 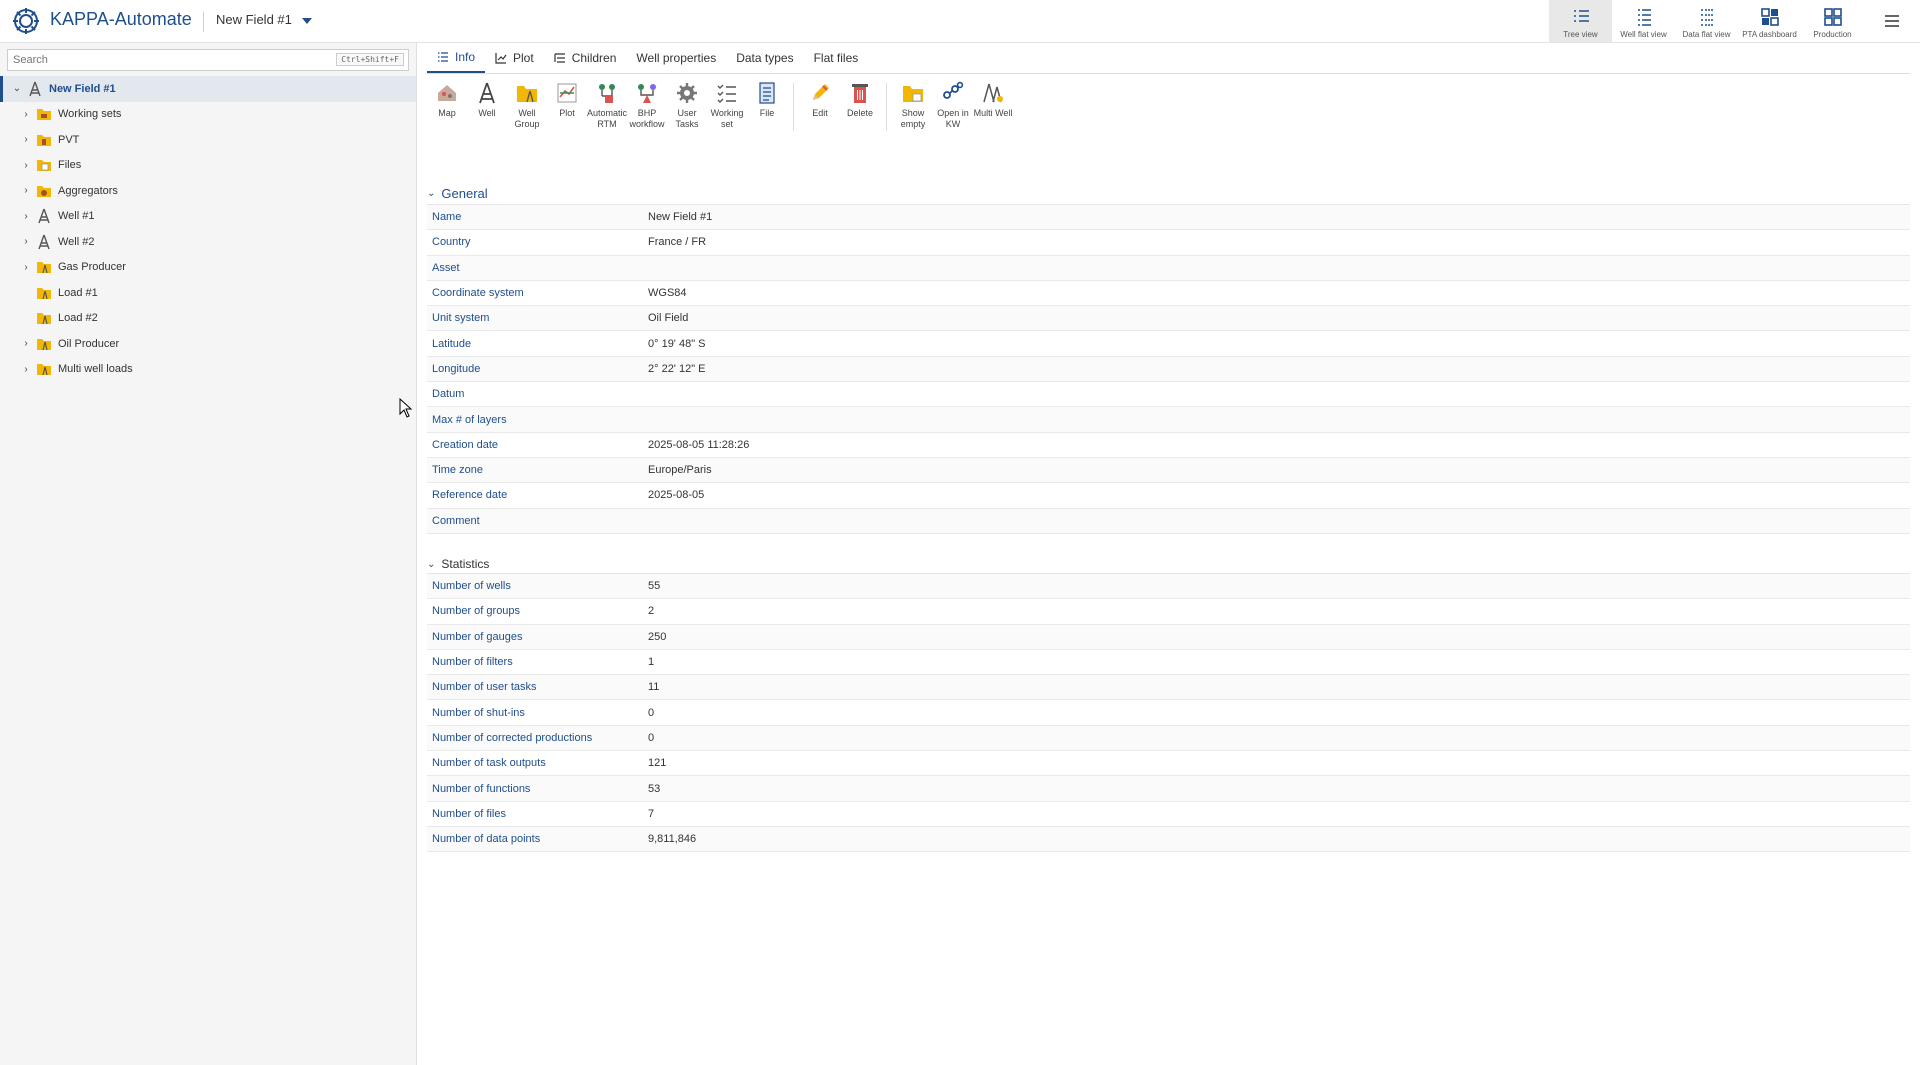 I want to click on data-flat-view-button: Data flat view, so click(x=1706, y=21).